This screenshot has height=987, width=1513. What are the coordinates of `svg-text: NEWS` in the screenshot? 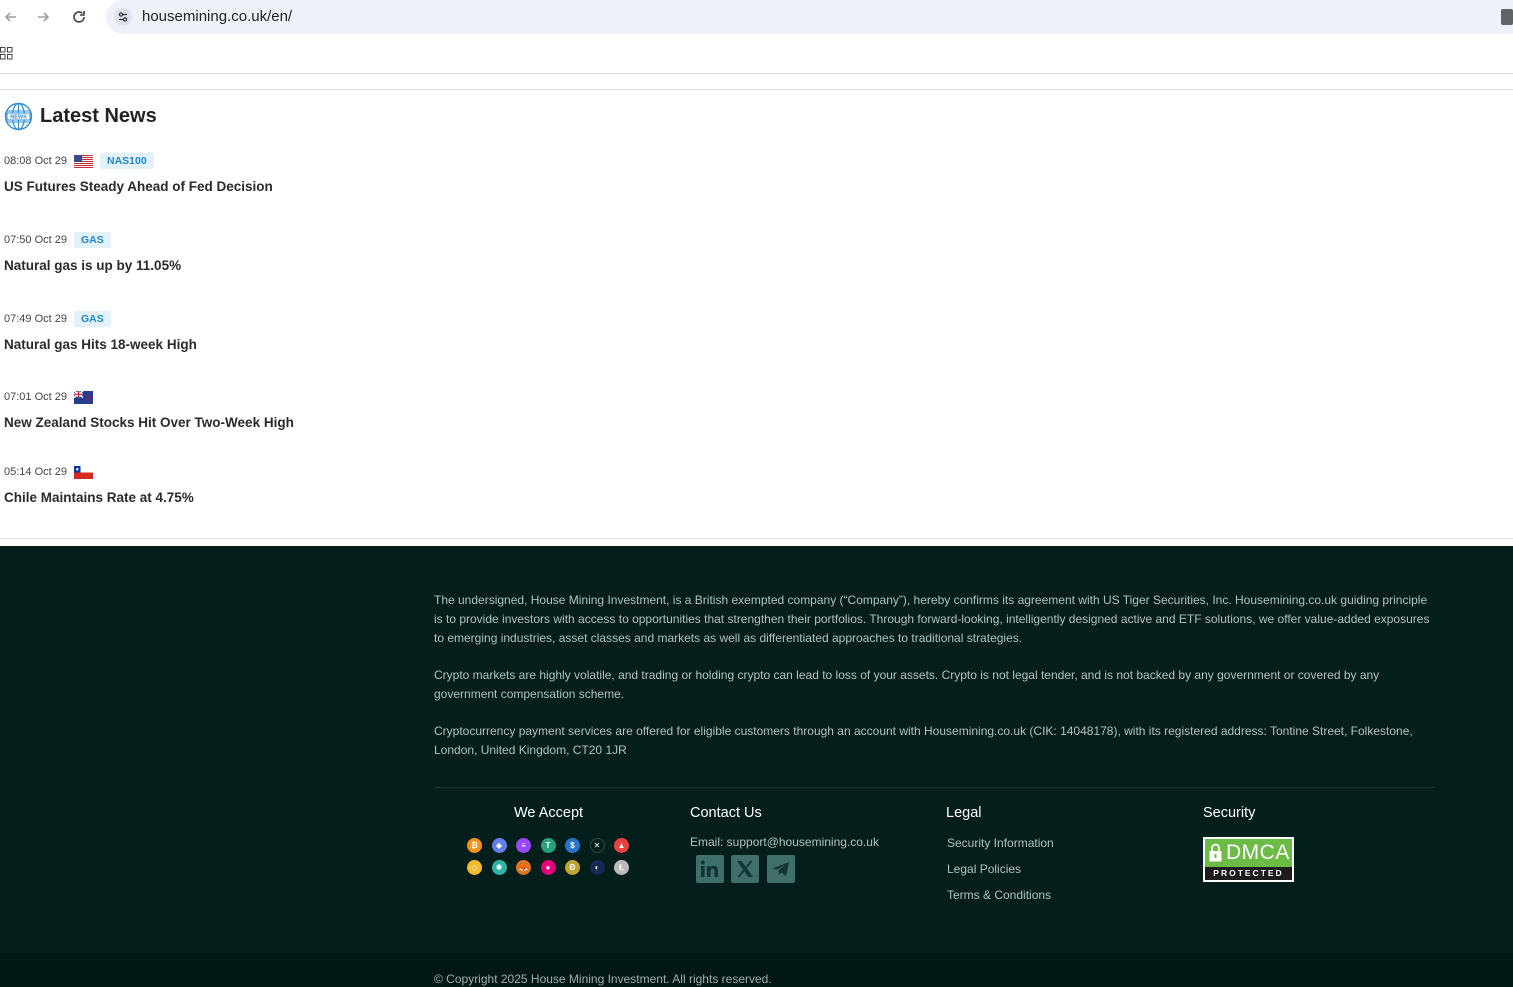 It's located at (18, 118).